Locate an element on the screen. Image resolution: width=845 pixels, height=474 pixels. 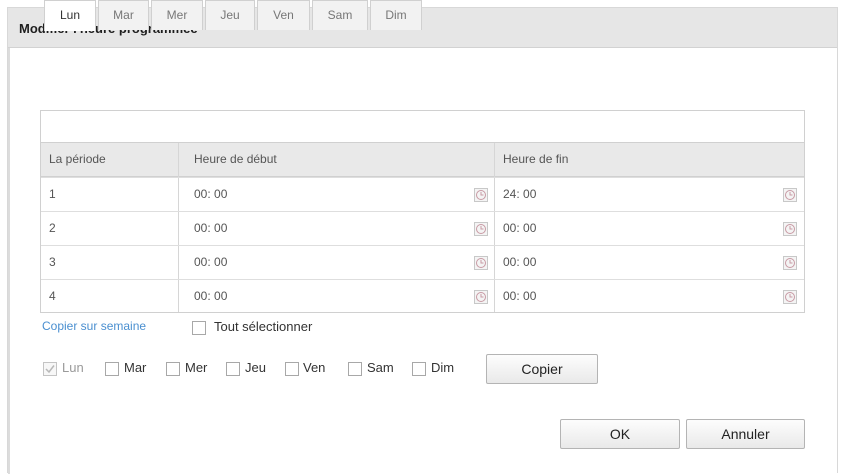
copy-week-link: Copier sur semaine is located at coordinates (94, 326).